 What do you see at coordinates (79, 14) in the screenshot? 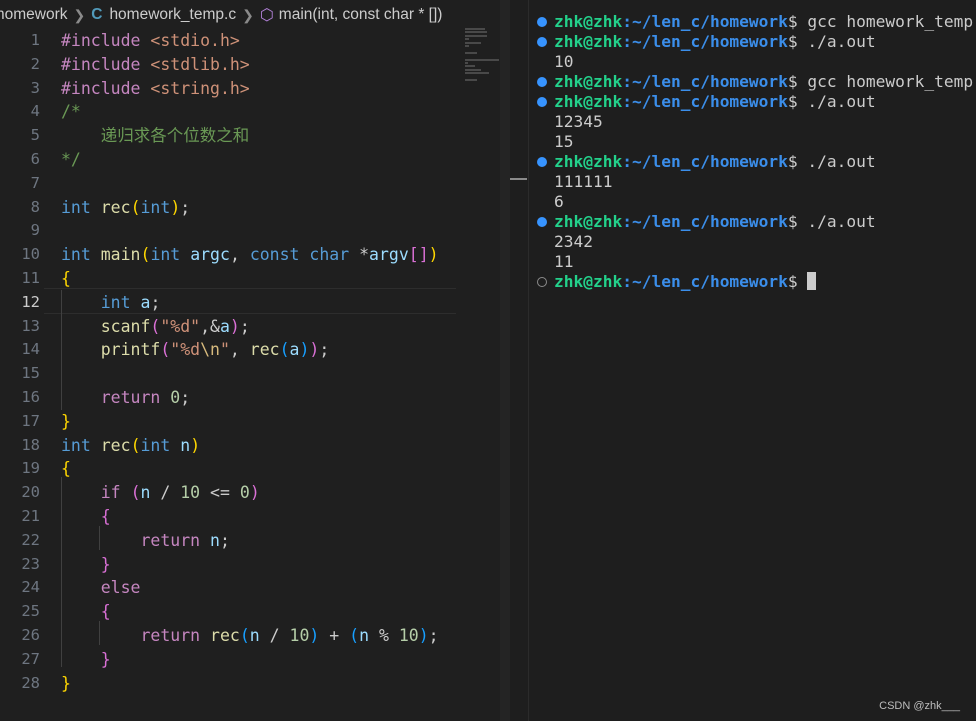
I see `chevron-right-icon: ❯` at bounding box center [79, 14].